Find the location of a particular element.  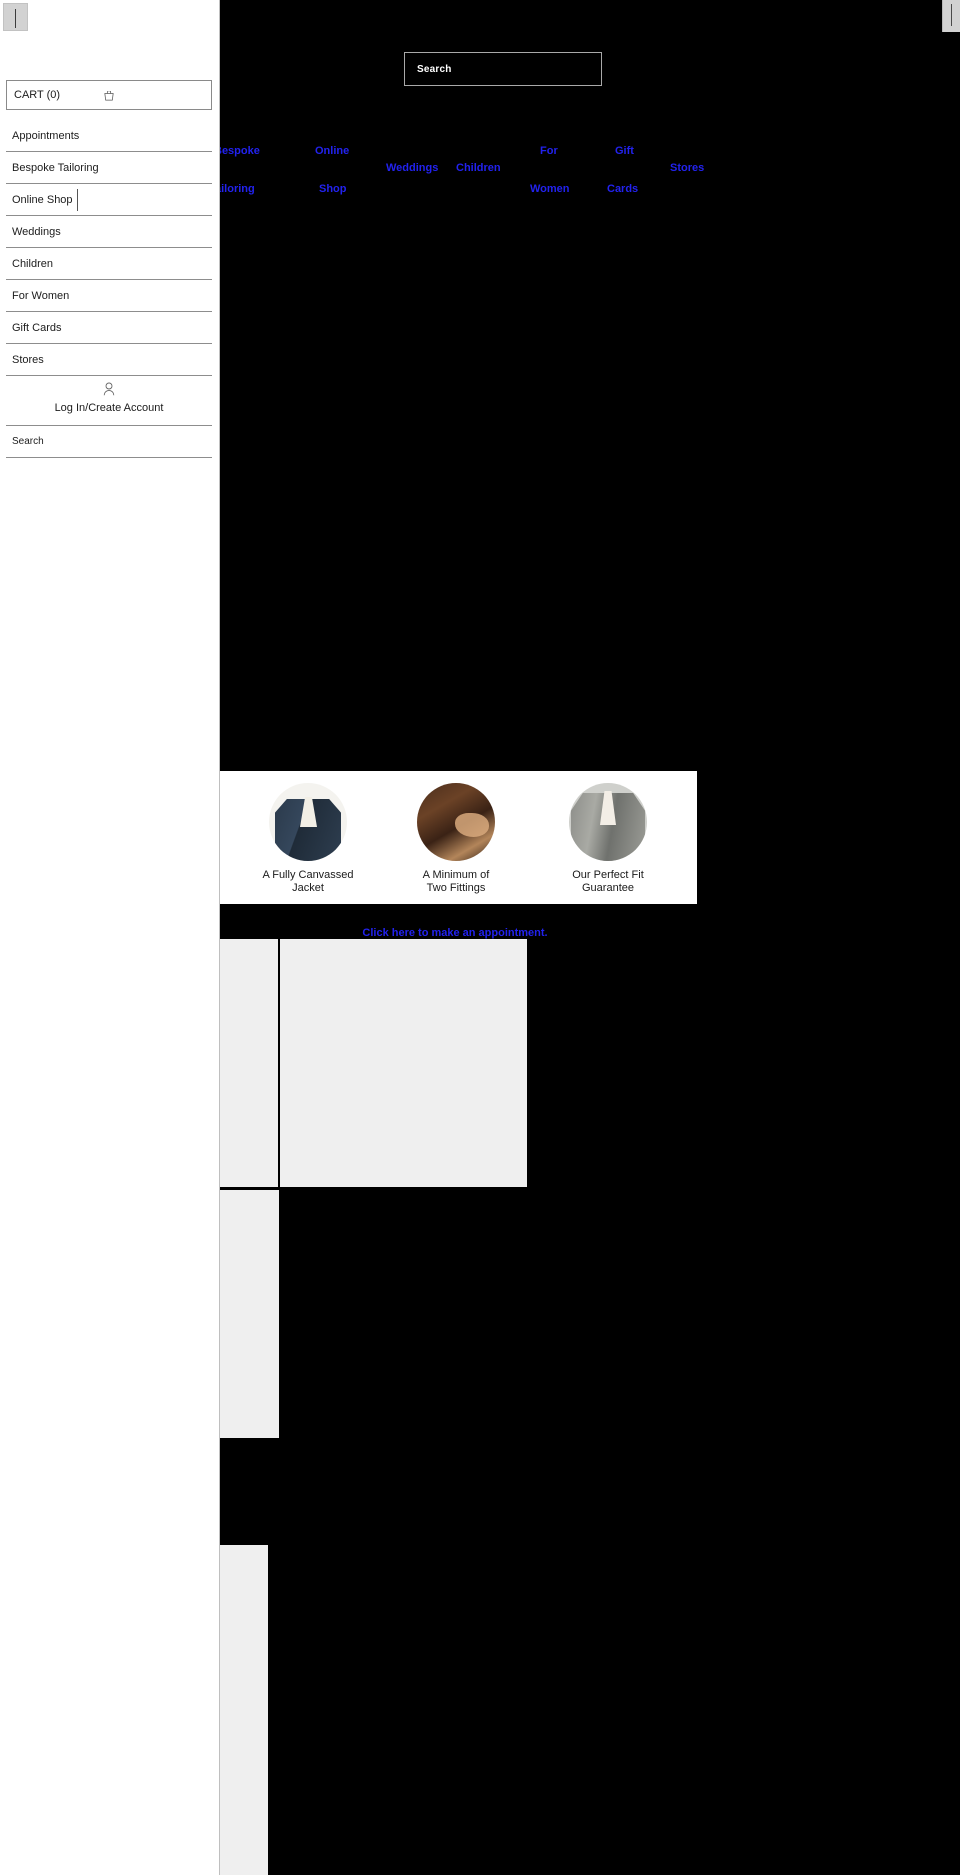

scrollbar-edge-strip is located at coordinates (951, 16).